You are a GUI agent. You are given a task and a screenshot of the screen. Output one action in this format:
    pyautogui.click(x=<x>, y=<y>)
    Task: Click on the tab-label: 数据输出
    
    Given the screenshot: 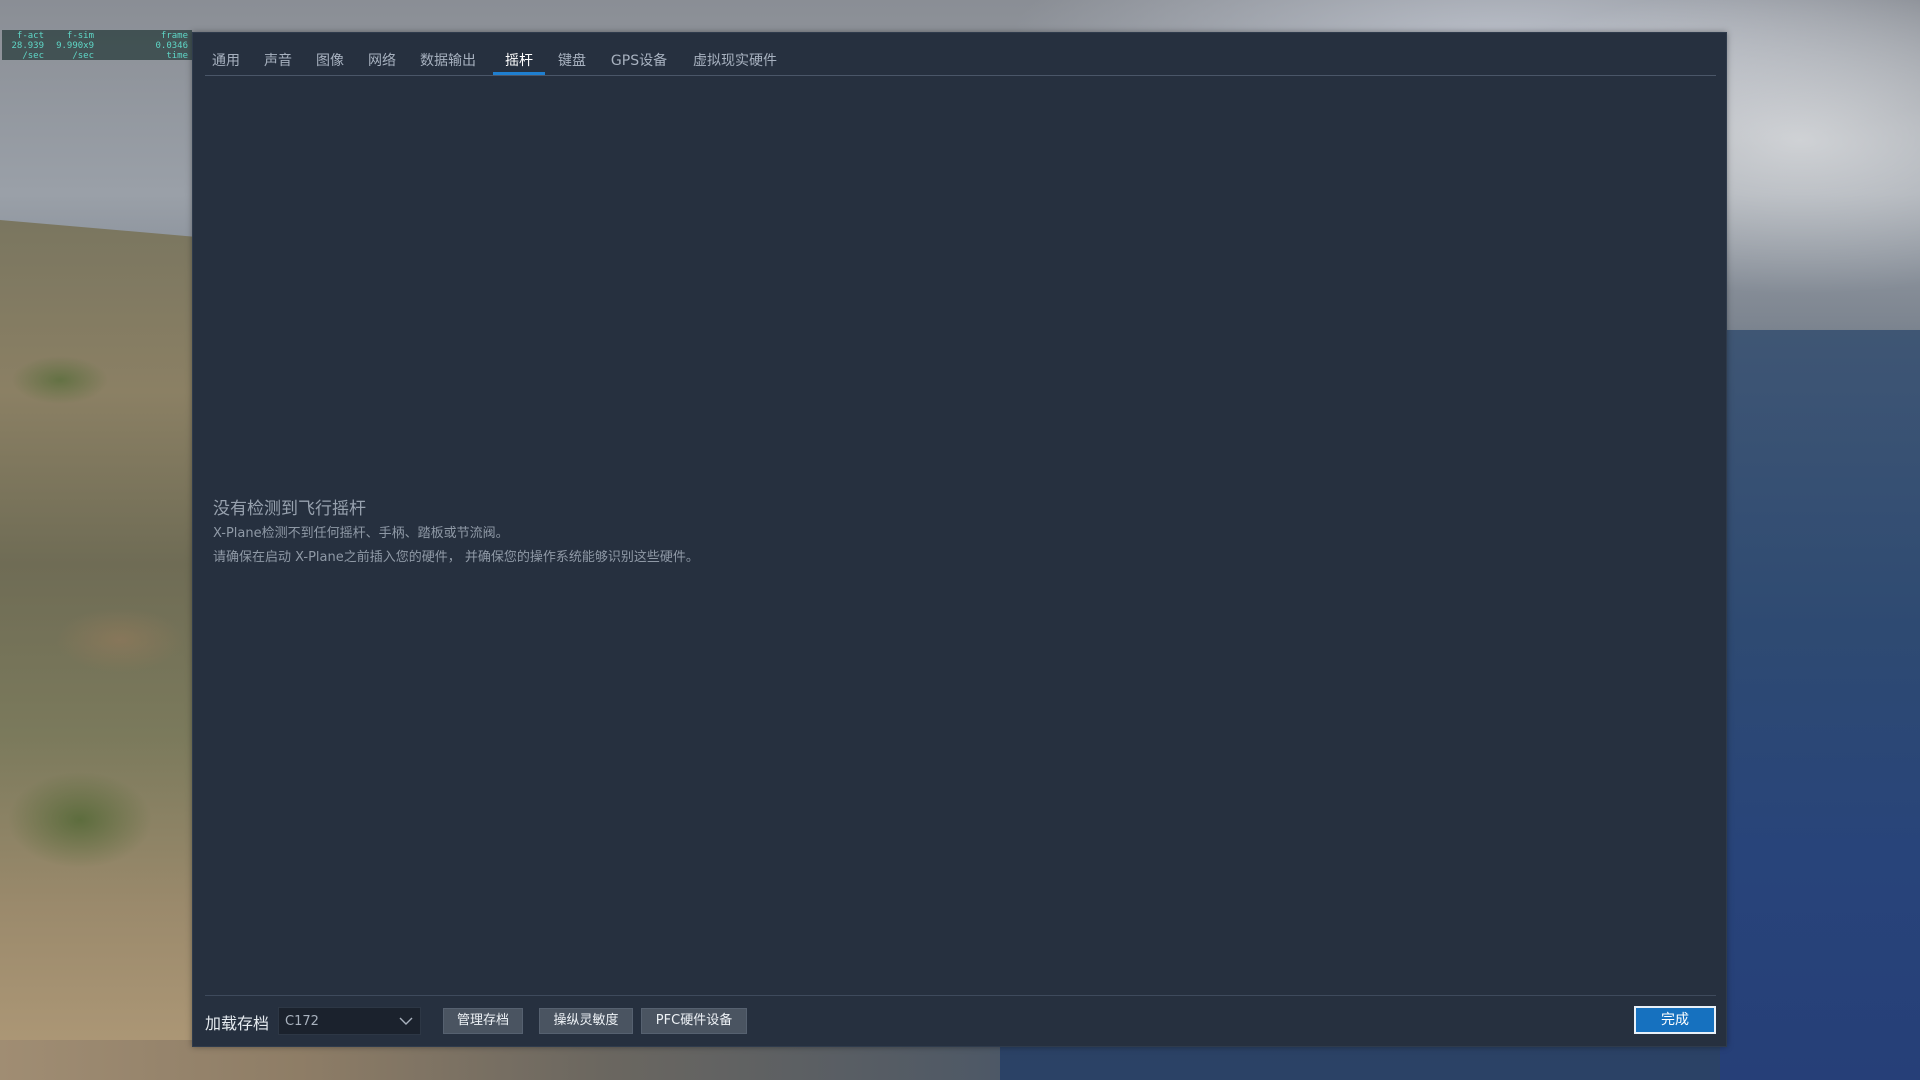 What is the action you would take?
    pyautogui.click(x=448, y=61)
    